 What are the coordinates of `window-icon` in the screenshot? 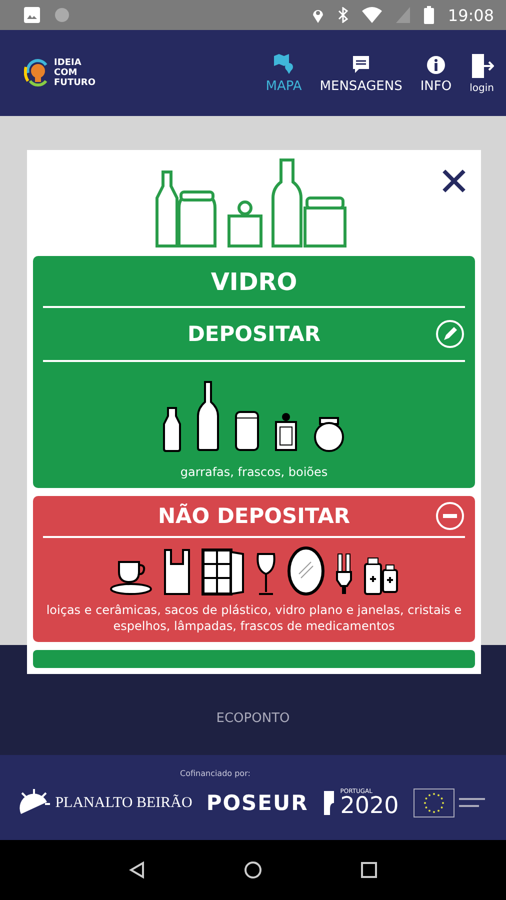 It's located at (223, 572).